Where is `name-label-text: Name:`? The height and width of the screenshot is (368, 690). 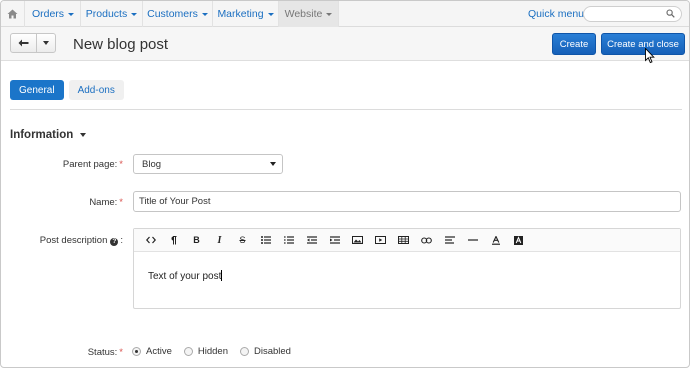 name-label-text: Name: is located at coordinates (103, 202).